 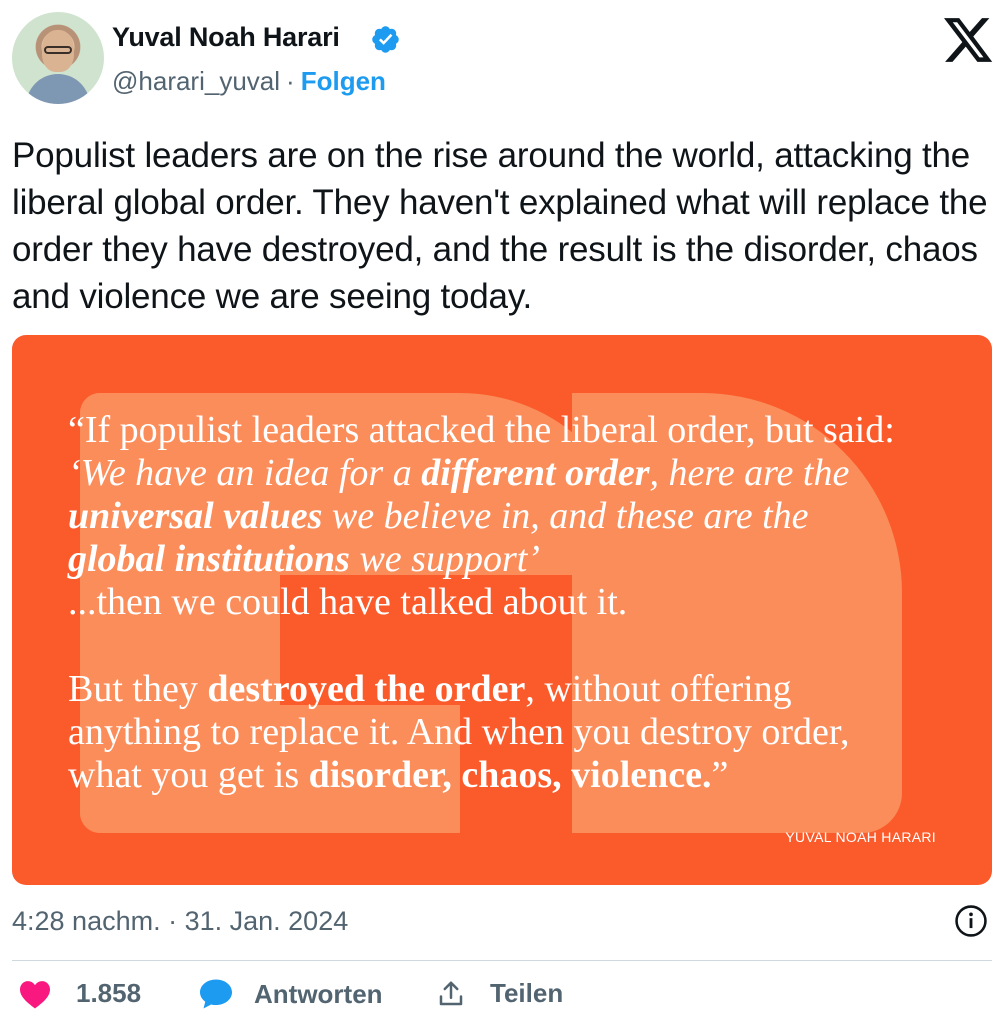 What do you see at coordinates (196, 81) in the screenshot?
I see `author-handle: @harari_yuval` at bounding box center [196, 81].